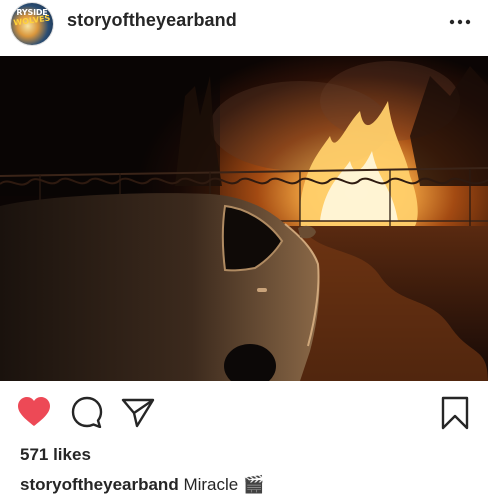  I want to click on post-actions, so click(244, 413).